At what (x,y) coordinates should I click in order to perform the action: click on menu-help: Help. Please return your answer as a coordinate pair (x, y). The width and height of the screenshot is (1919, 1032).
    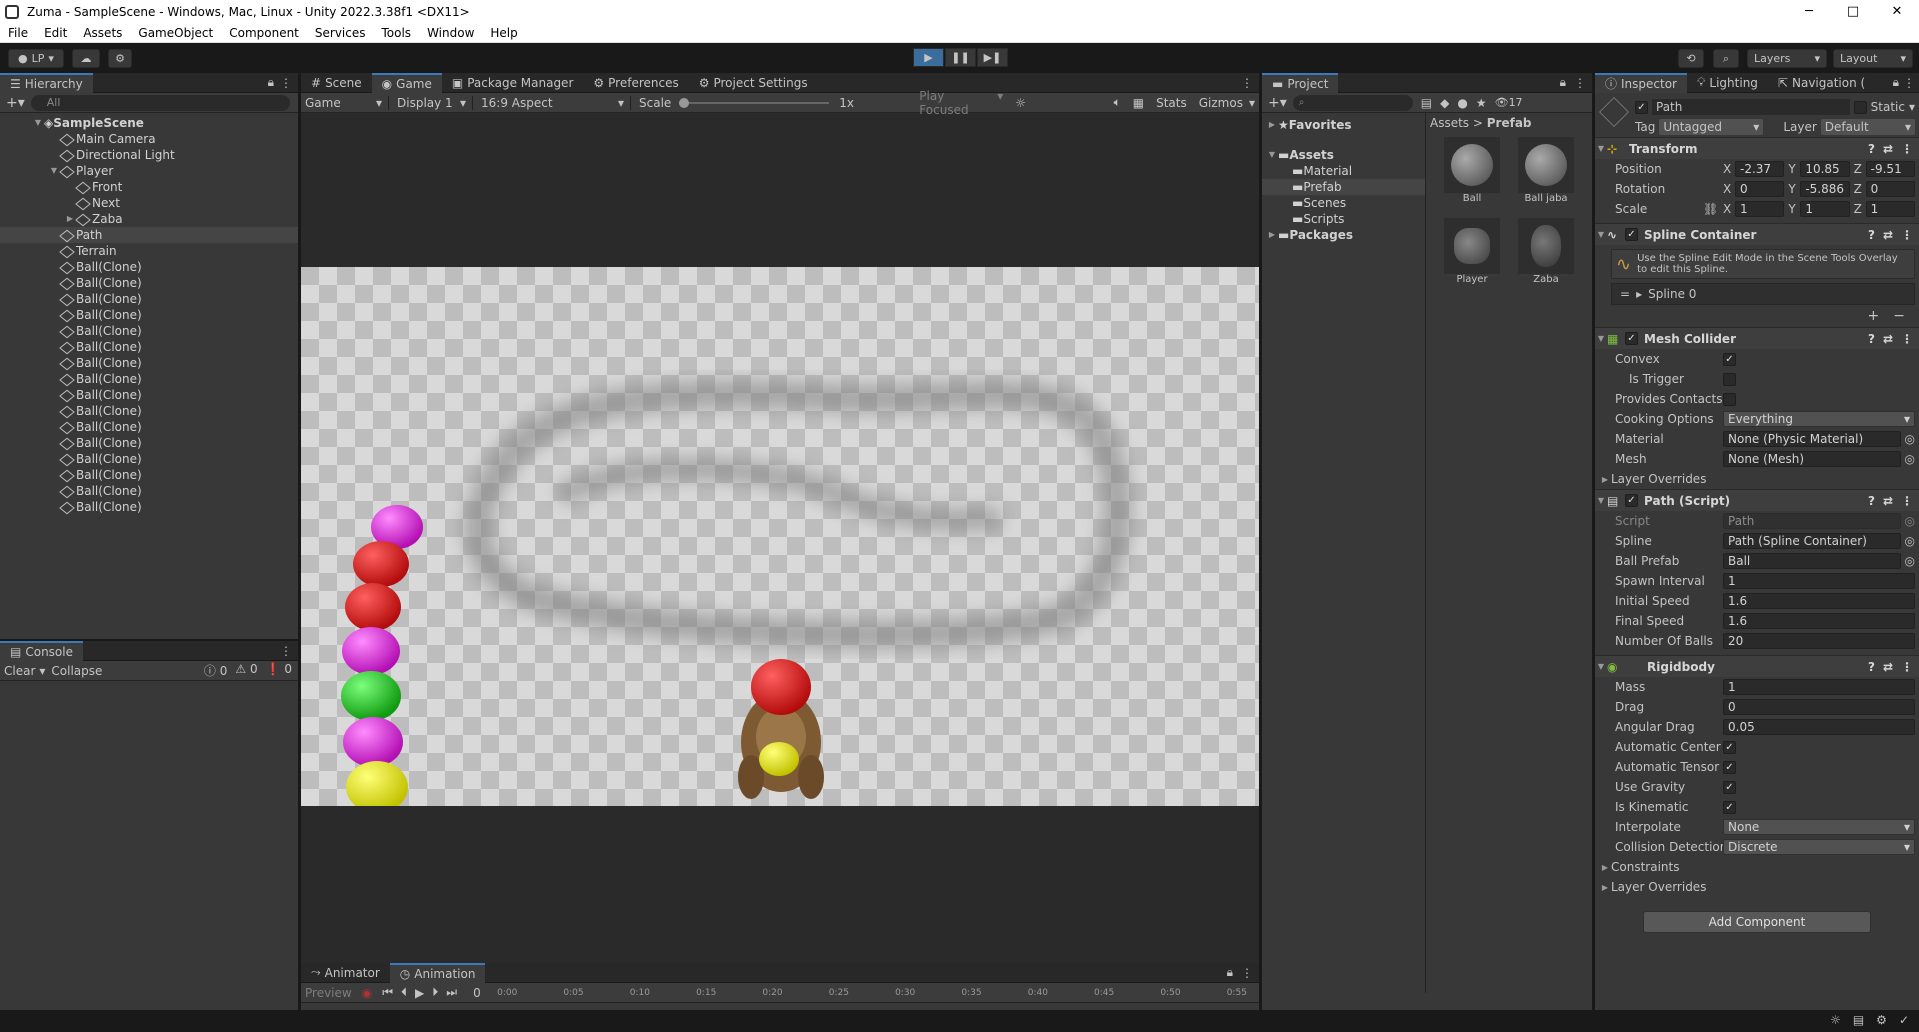
    Looking at the image, I should click on (503, 33).